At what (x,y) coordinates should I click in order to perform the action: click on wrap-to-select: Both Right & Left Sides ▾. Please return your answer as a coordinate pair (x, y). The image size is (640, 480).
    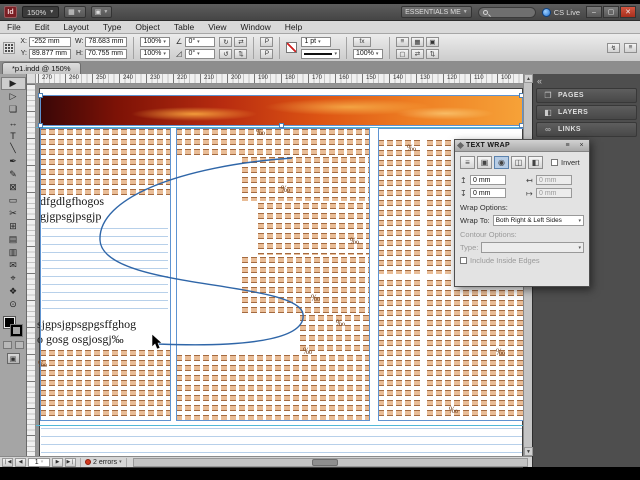
    Looking at the image, I should click on (538, 220).